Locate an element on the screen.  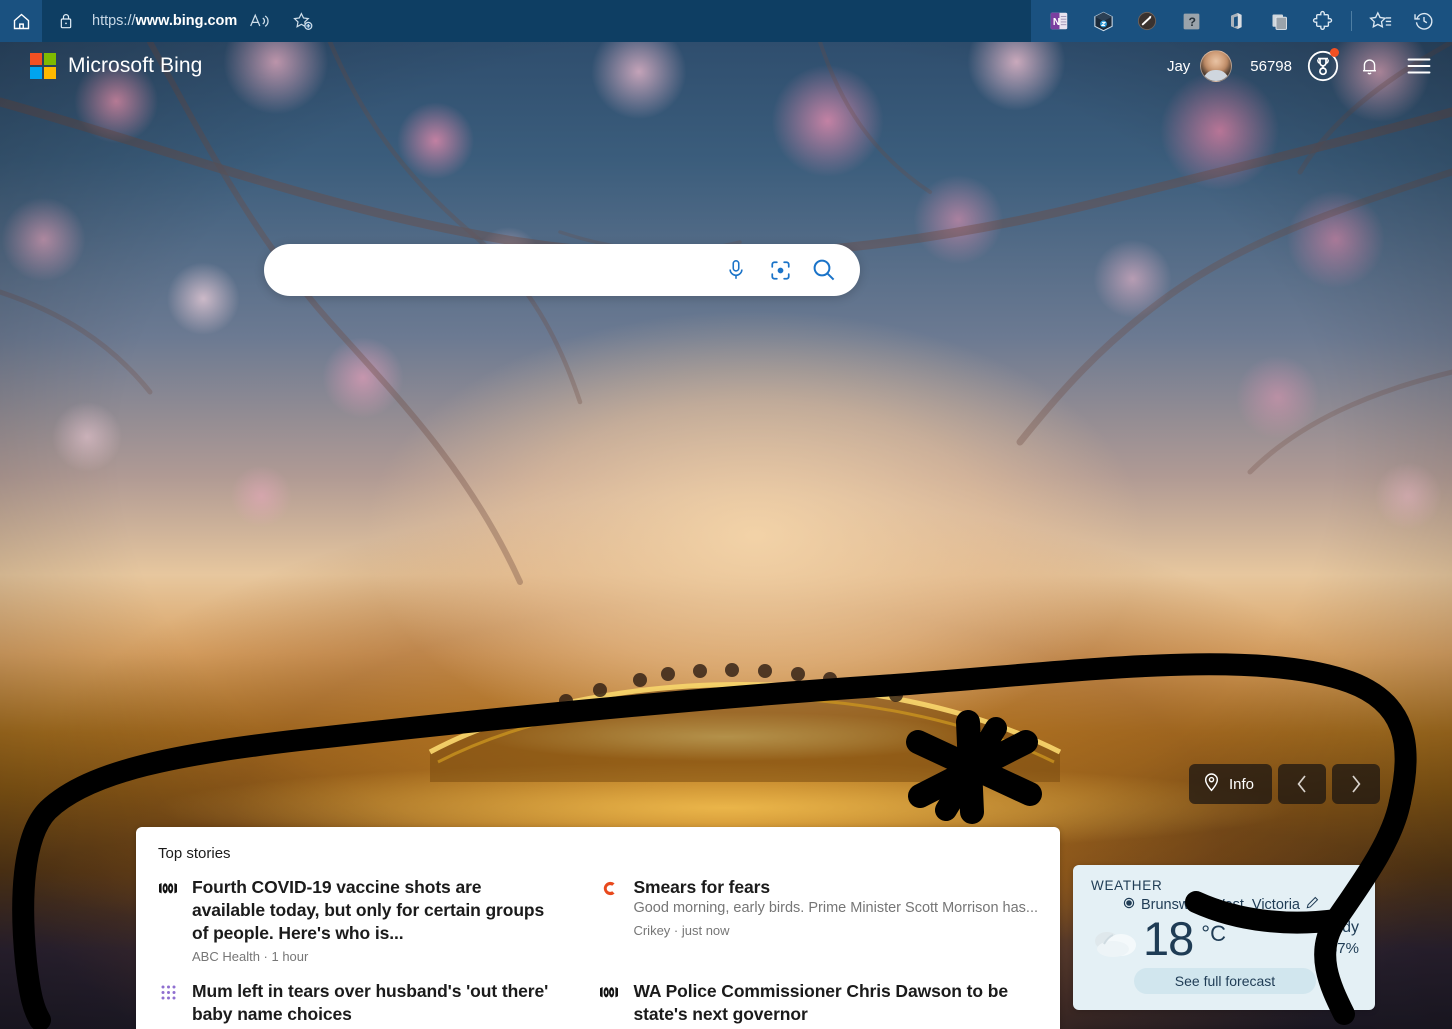
svg-text: N is located at coordinates (1056, 22).